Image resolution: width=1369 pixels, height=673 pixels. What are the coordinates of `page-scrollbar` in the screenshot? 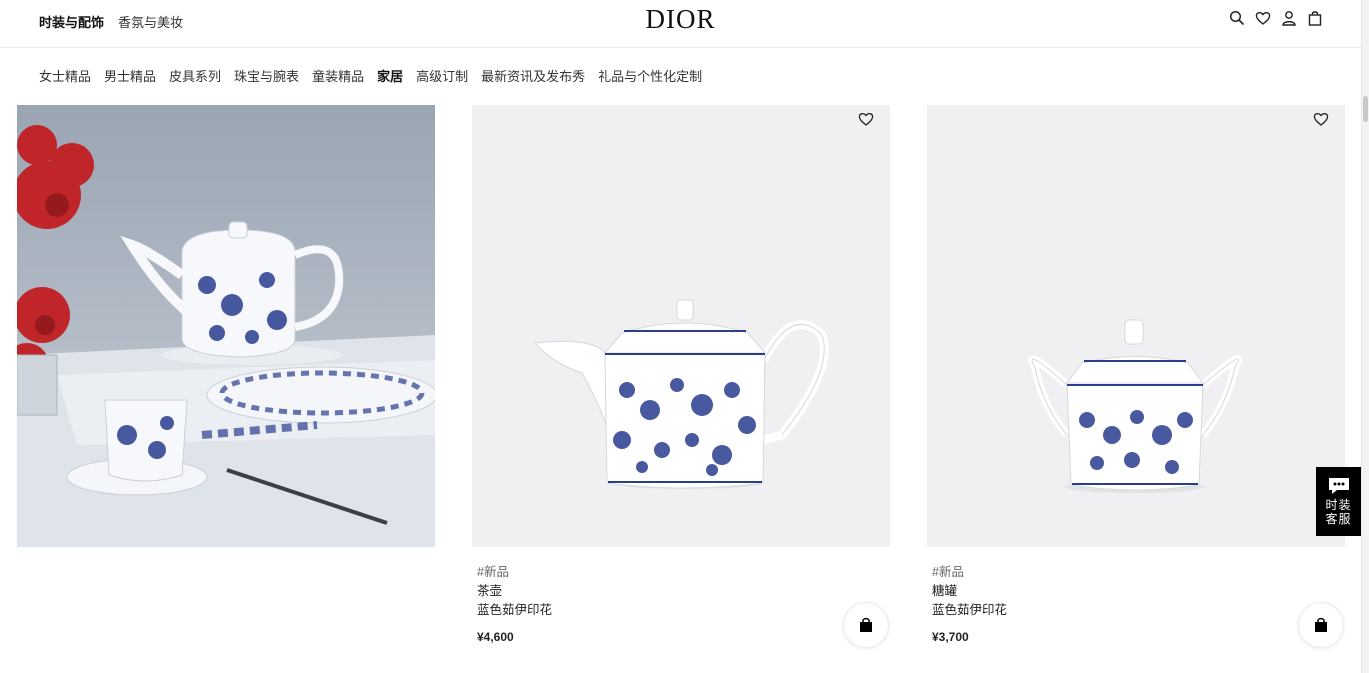 It's located at (1365, 336).